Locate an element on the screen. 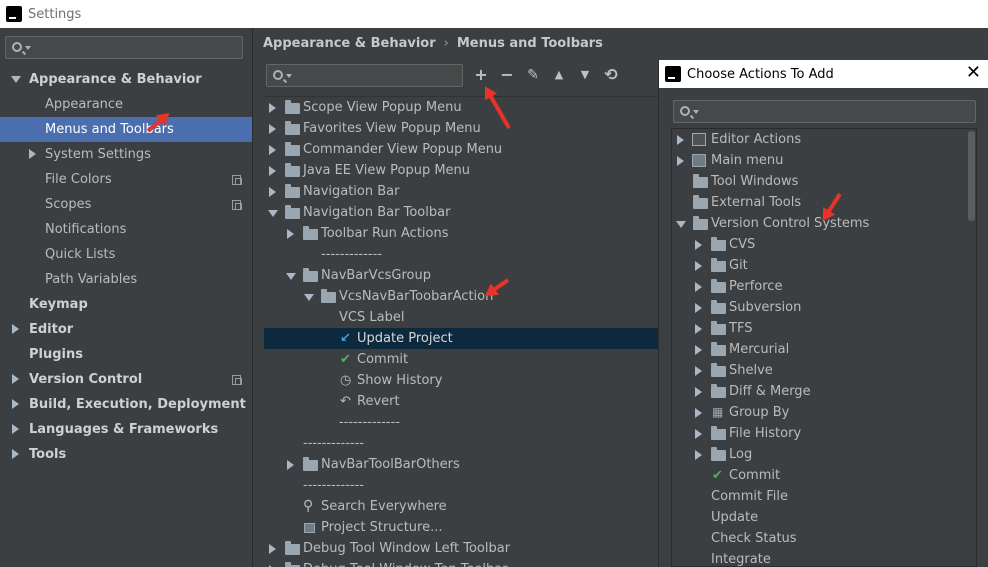 Image resolution: width=988 pixels, height=567 pixels. move-down-button: ▼ is located at coordinates (585, 75).